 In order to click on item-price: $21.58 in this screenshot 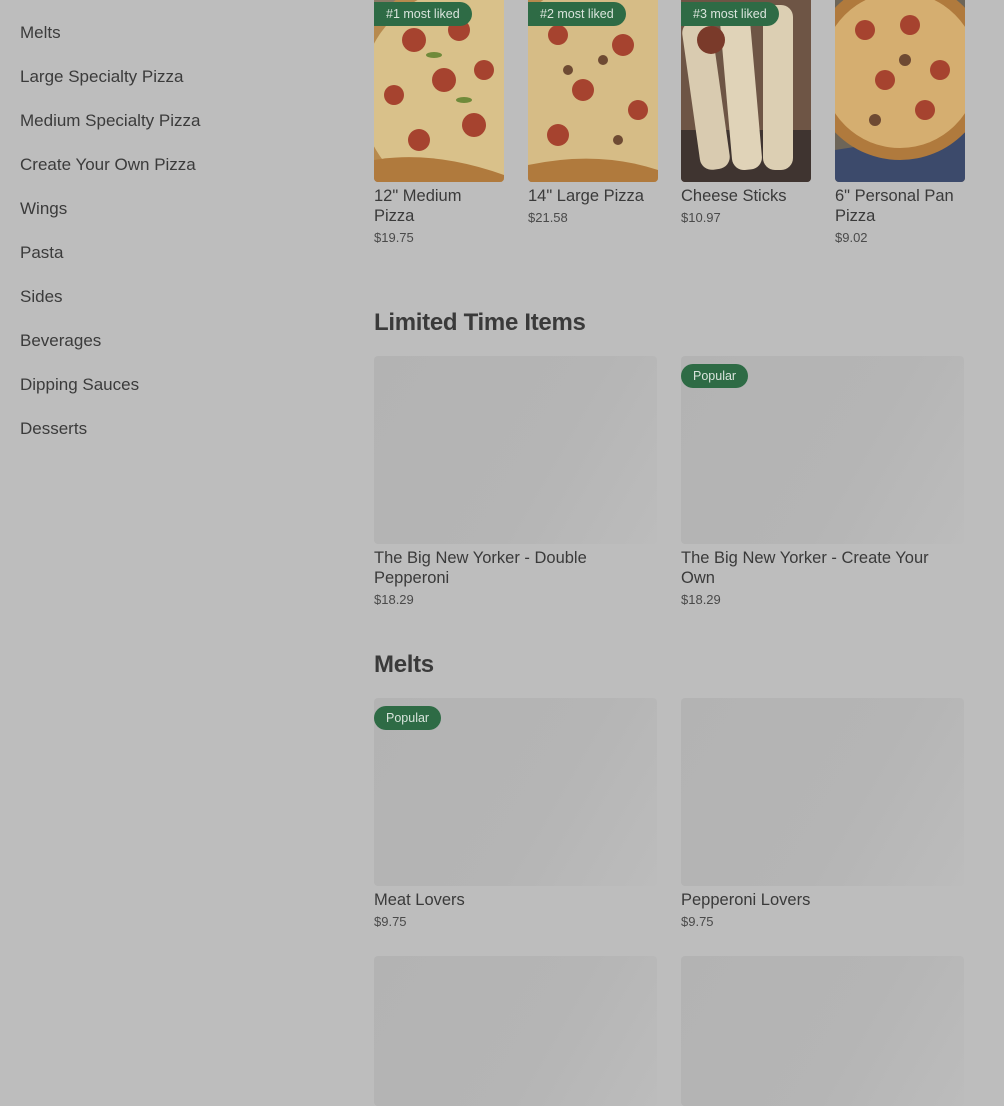, I will do `click(548, 217)`.